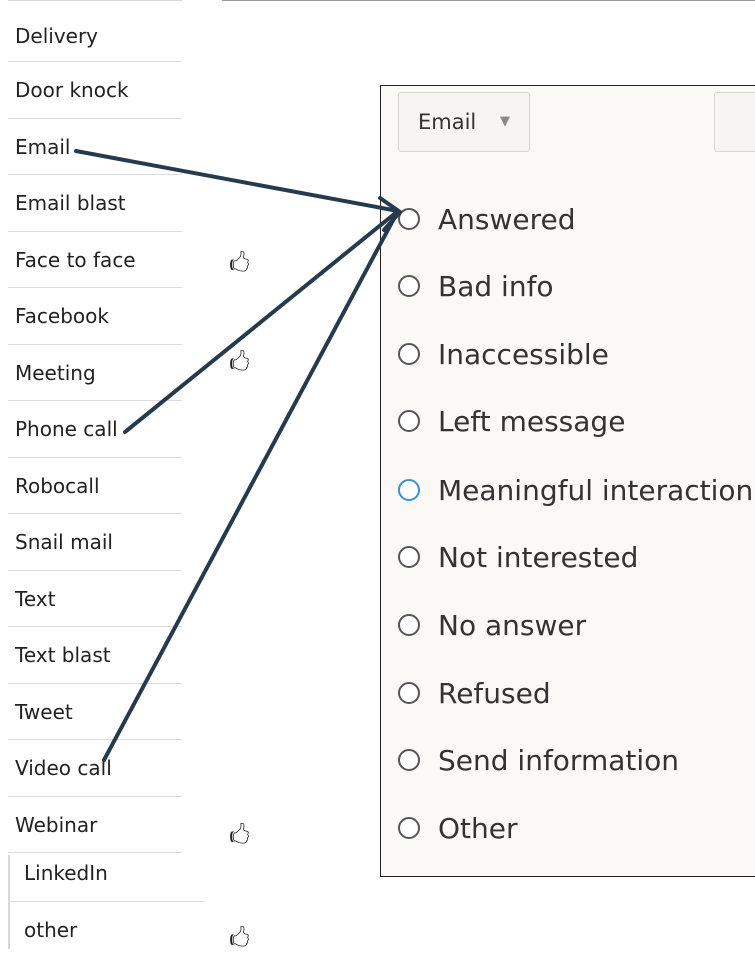 The height and width of the screenshot is (960, 755). What do you see at coordinates (494, 693) in the screenshot?
I see `result-option-label: Refused` at bounding box center [494, 693].